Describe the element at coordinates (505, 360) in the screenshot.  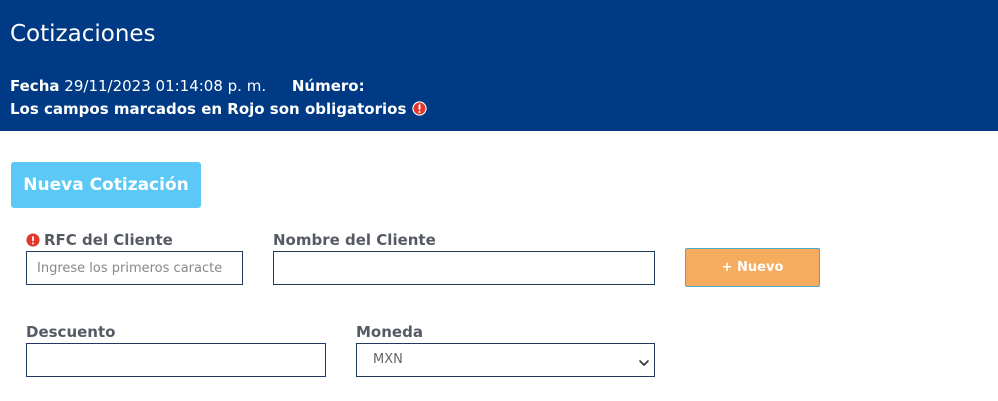
I see `currency-select: MXN` at that location.